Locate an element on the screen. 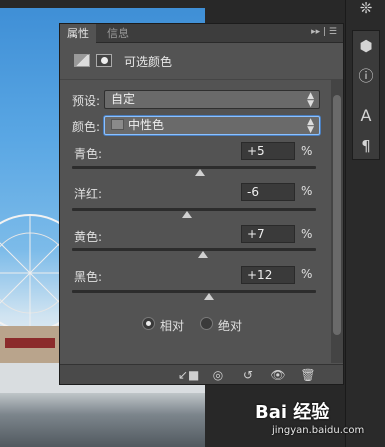 This screenshot has height=447, width=385. 3d-cube-icon: ⬢ is located at coordinates (366, 46).